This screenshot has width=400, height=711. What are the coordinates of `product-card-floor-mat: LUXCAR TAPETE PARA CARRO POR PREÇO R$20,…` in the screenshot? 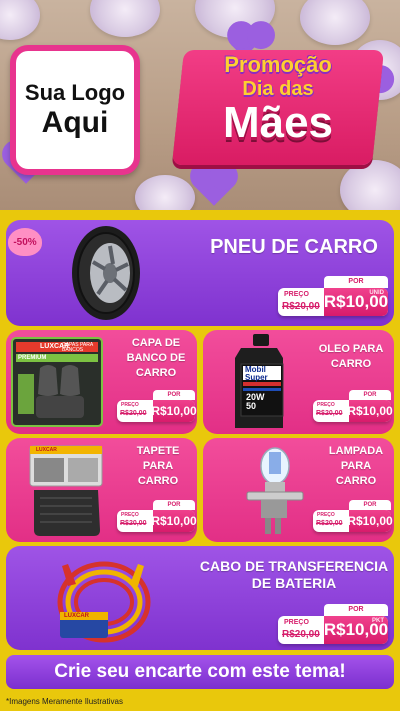 It's located at (101, 490).